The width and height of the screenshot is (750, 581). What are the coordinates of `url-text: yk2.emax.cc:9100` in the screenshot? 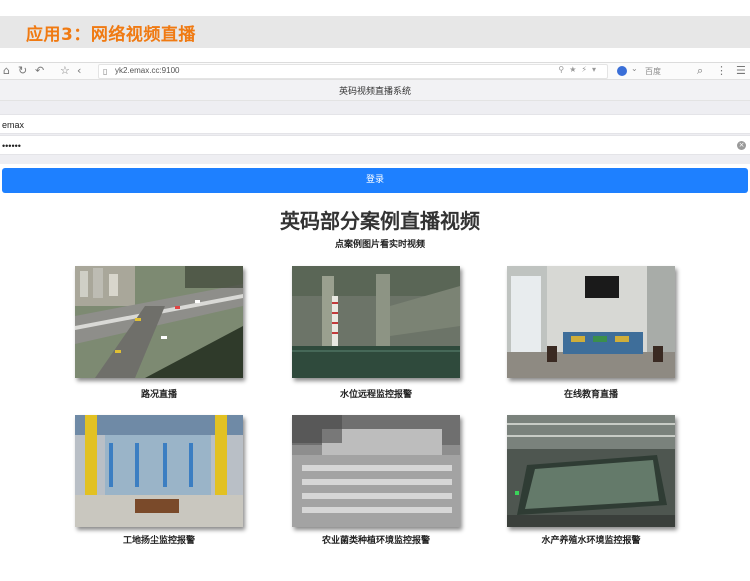 It's located at (147, 70).